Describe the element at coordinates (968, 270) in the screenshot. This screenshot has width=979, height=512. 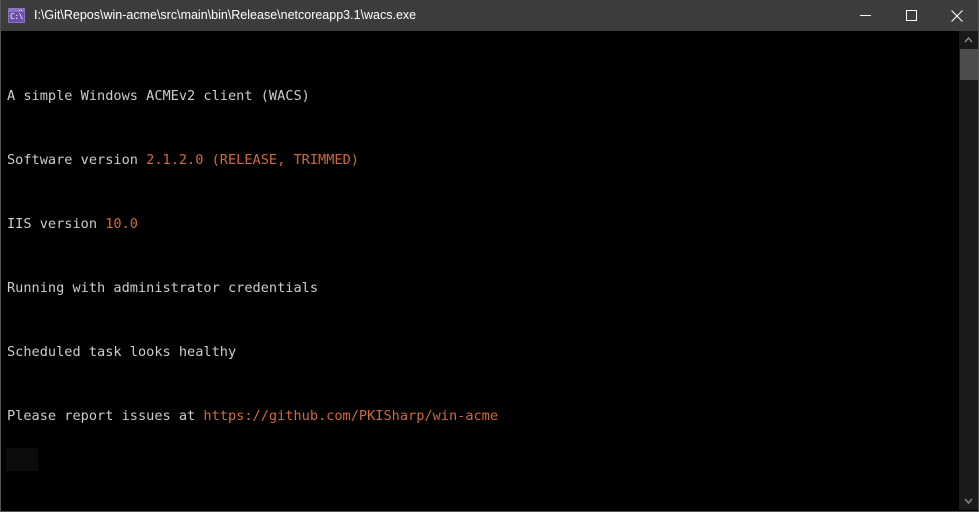
I see `vertical-scrollbar` at that location.